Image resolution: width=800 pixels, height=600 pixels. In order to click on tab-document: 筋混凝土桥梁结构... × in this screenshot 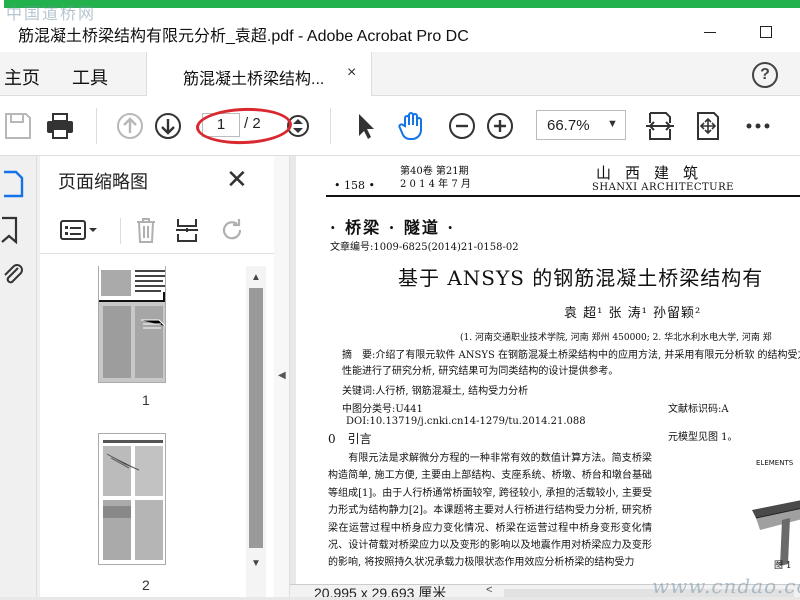, I will do `click(259, 74)`.